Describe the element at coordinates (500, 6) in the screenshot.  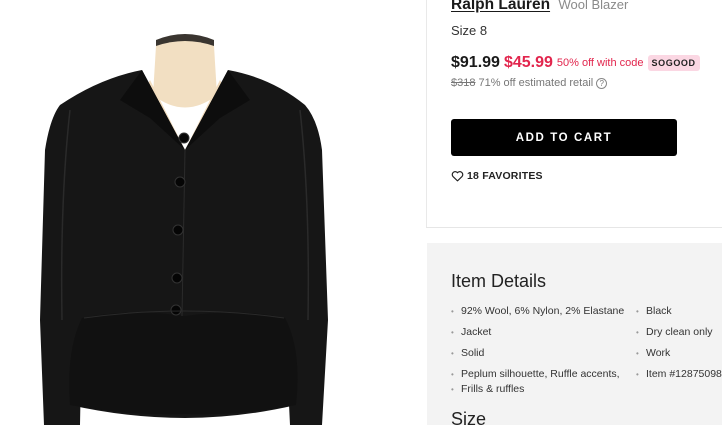
I see `brand-link: Ralph Lauren` at that location.